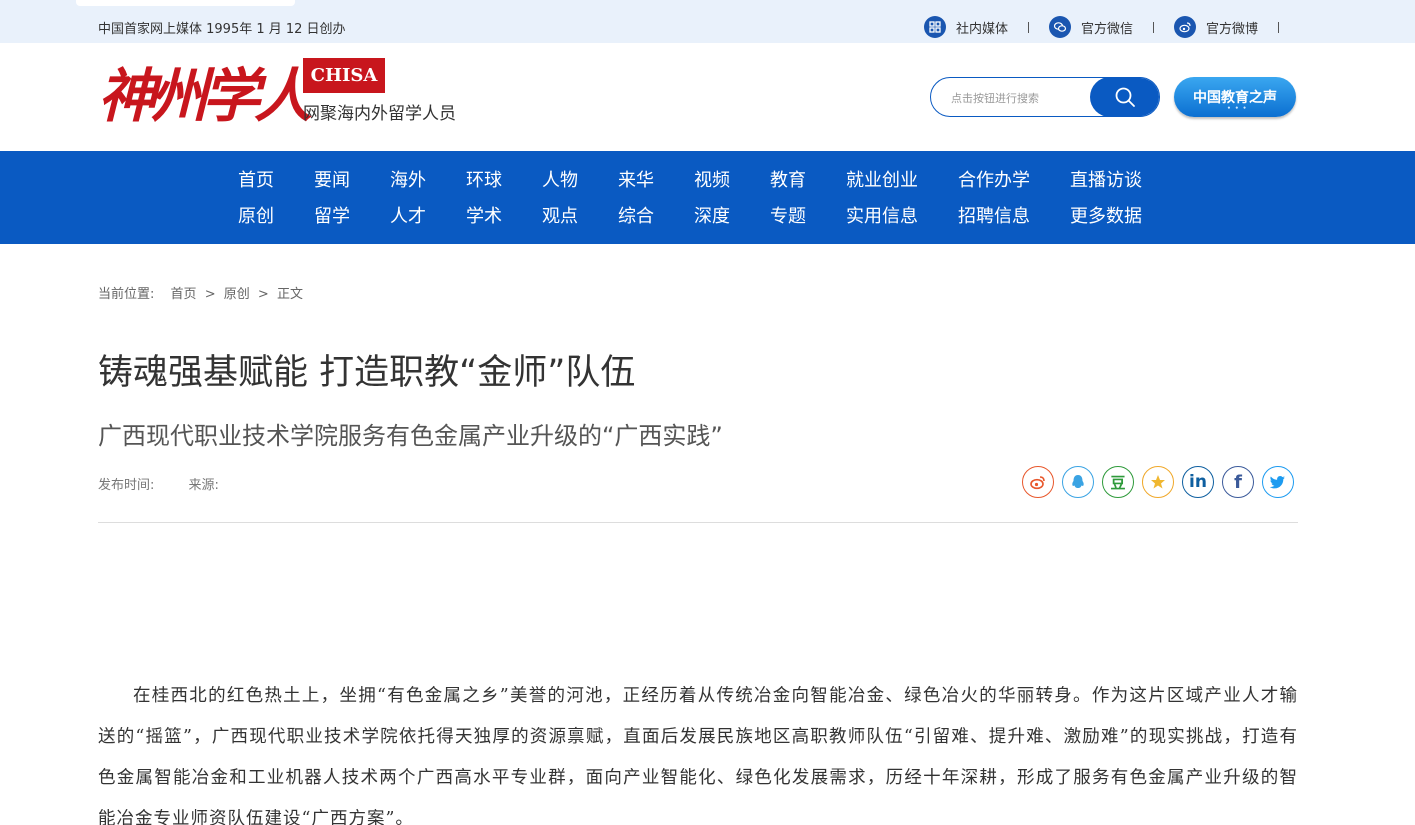 The image size is (1415, 825). Describe the element at coordinates (126, 294) in the screenshot. I see `breadcrumb-prefix: 当前位置:` at that location.